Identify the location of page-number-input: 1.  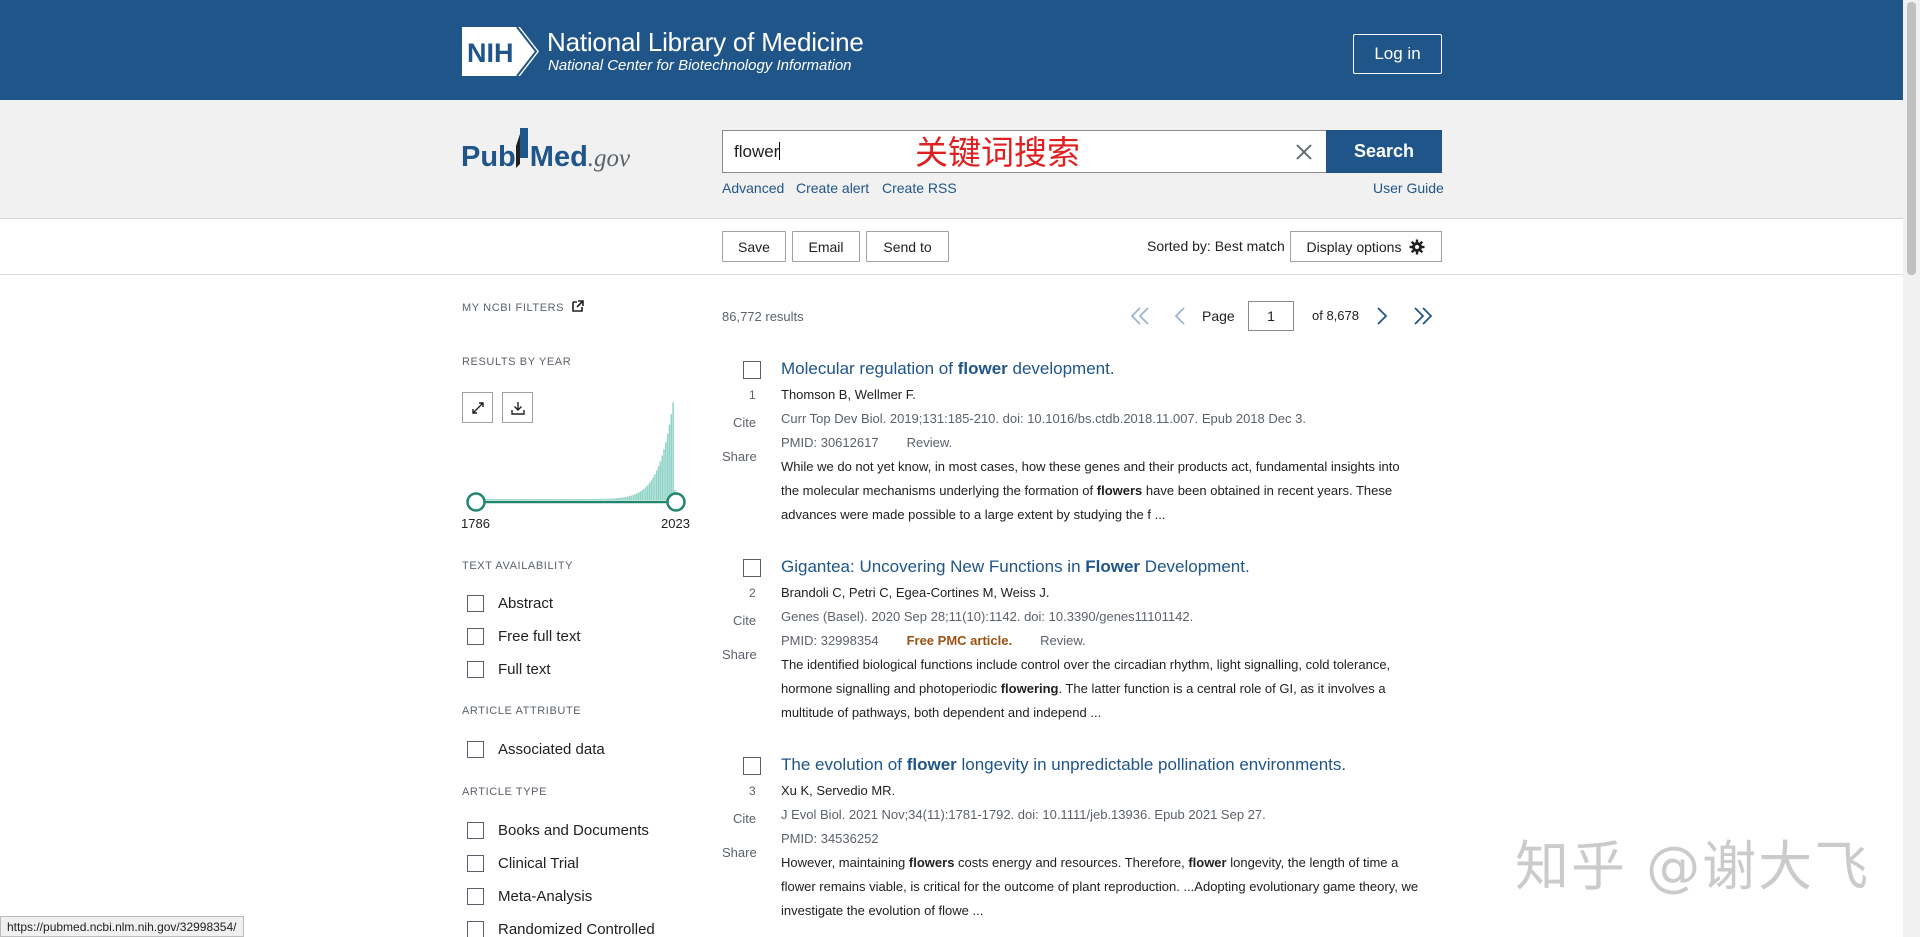
(1271, 316).